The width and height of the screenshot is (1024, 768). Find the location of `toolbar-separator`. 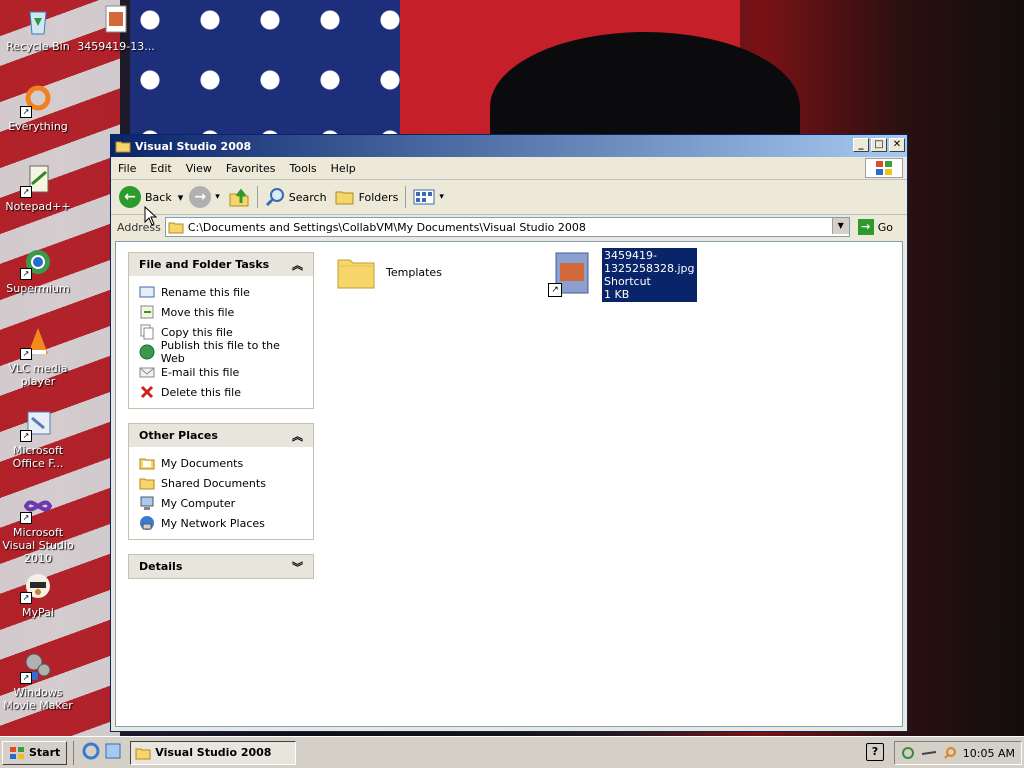

toolbar-separator is located at coordinates (406, 197).